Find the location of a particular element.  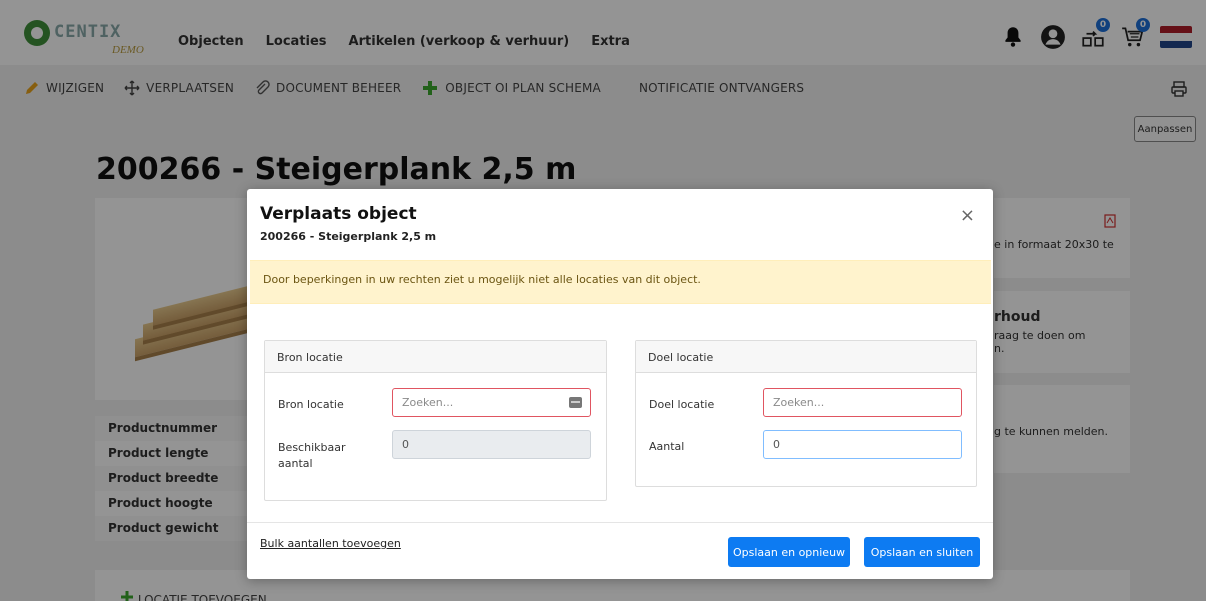

doel-locatie-label: Doel locatie is located at coordinates (682, 404).